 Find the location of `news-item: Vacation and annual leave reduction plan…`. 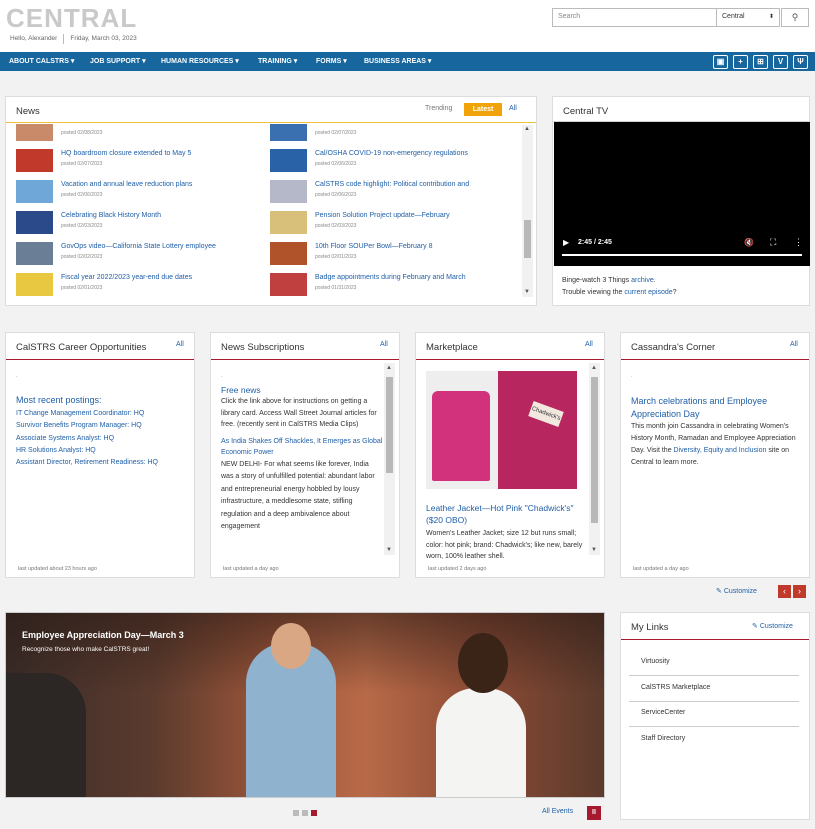

news-item: Vacation and annual leave reduction plan… is located at coordinates (131, 191).